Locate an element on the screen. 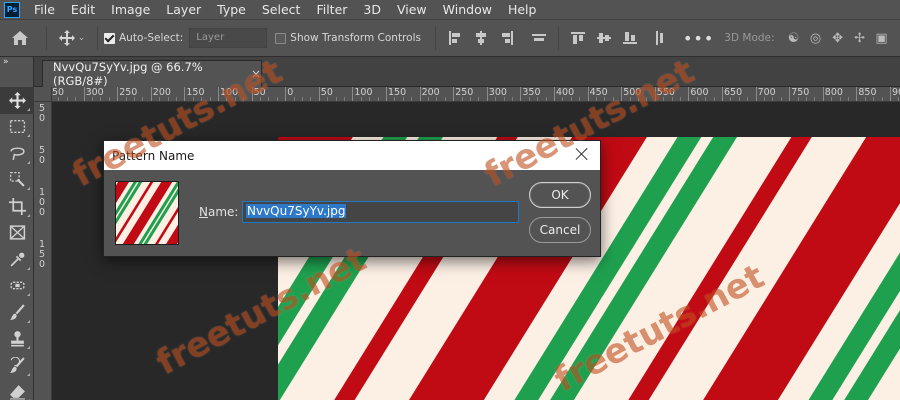 This screenshot has width=900, height=400. distribute-vertical-icon is located at coordinates (660, 38).